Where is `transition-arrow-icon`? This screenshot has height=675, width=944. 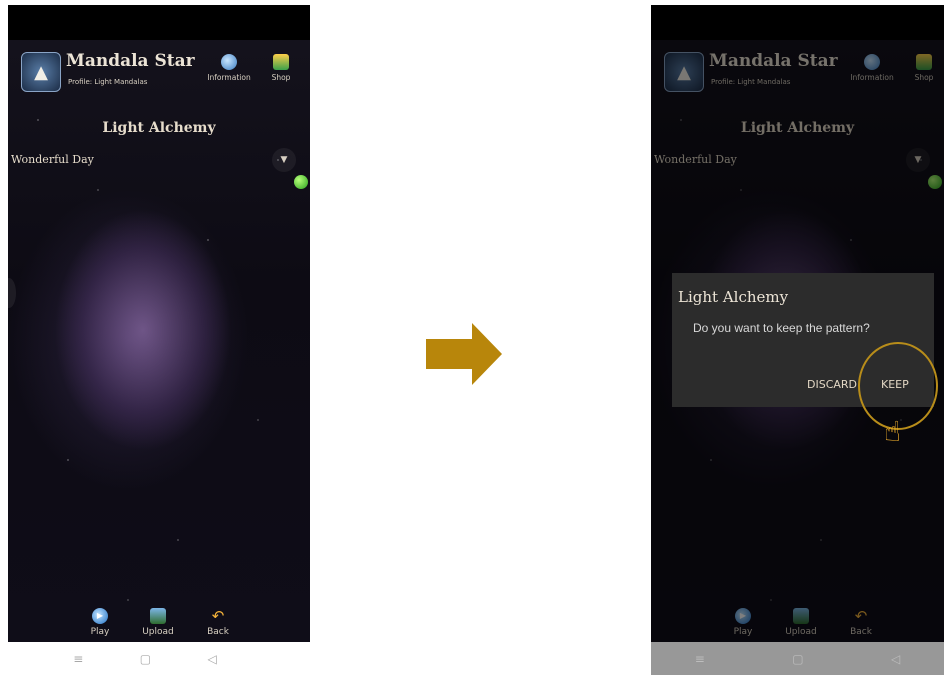 transition-arrow-icon is located at coordinates (464, 354).